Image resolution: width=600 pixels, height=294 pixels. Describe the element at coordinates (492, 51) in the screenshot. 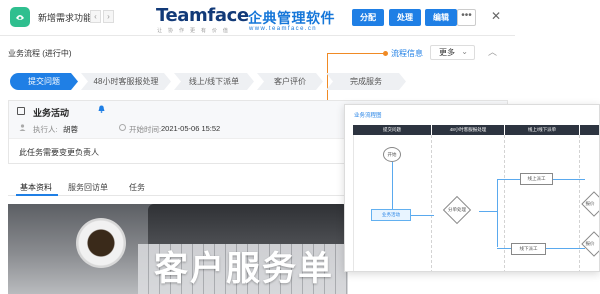

I see `collapse-icon: ︿` at that location.